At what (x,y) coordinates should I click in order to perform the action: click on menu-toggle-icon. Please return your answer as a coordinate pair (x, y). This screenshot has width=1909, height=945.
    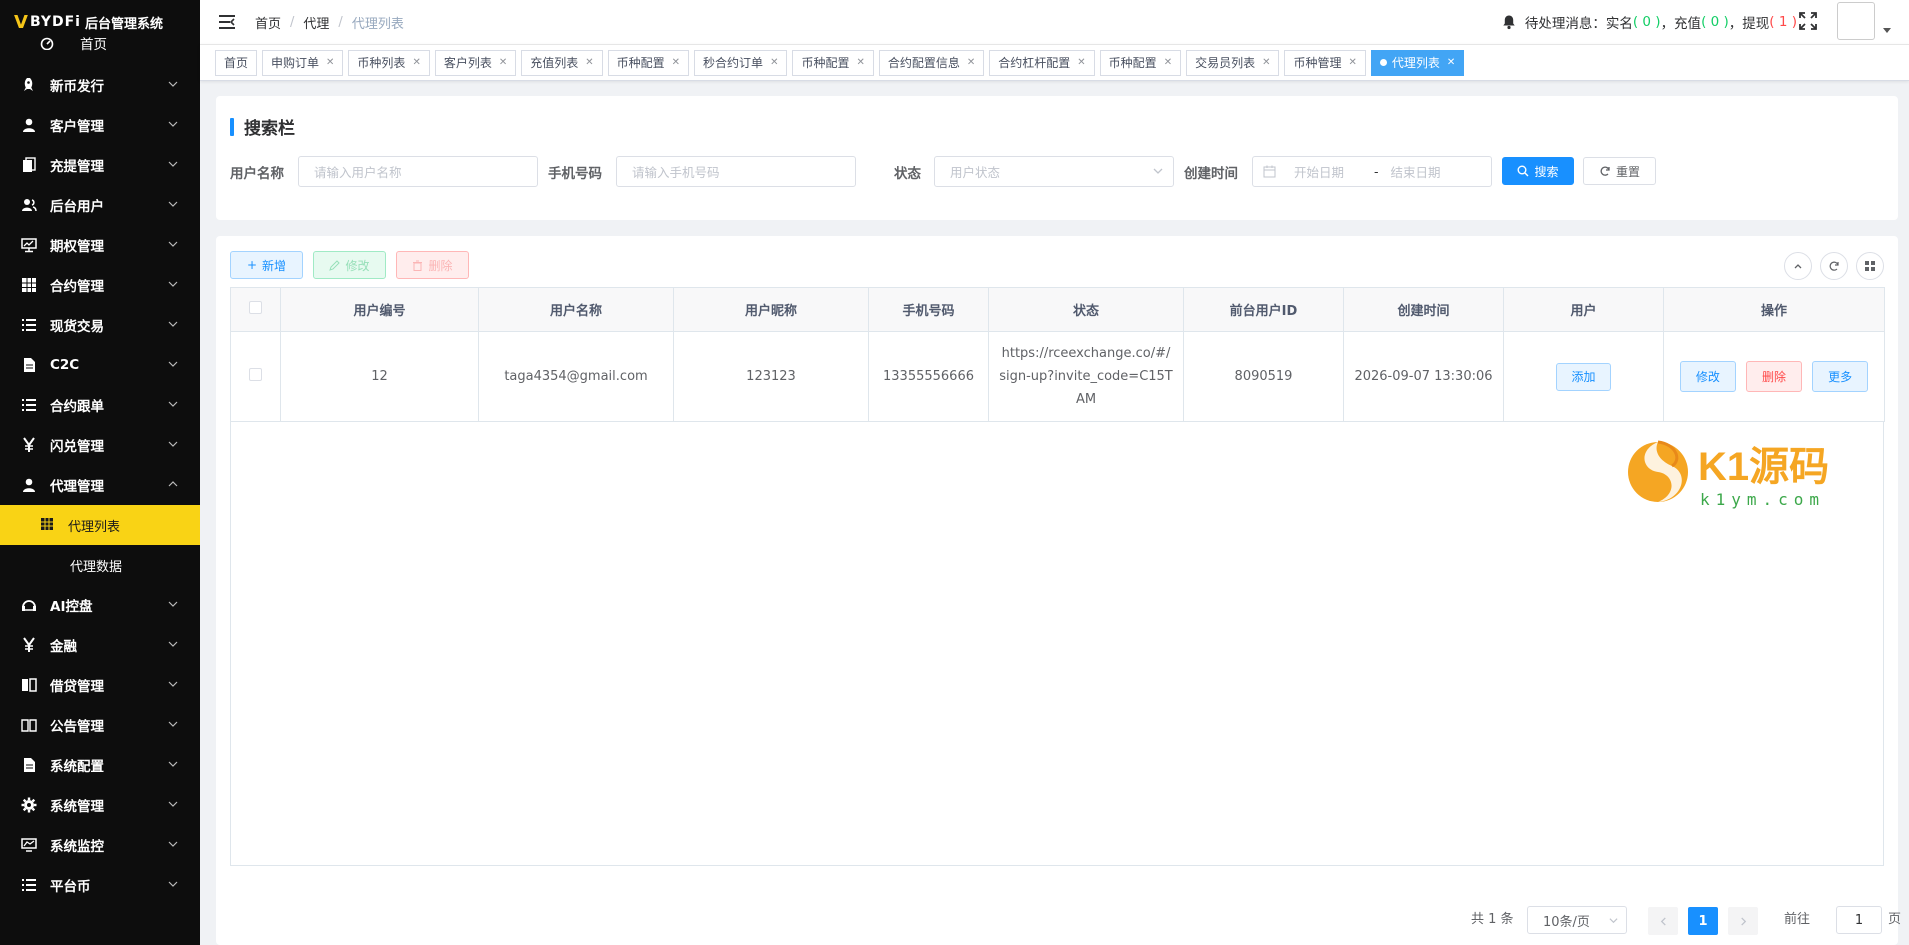
    Looking at the image, I should click on (227, 22).